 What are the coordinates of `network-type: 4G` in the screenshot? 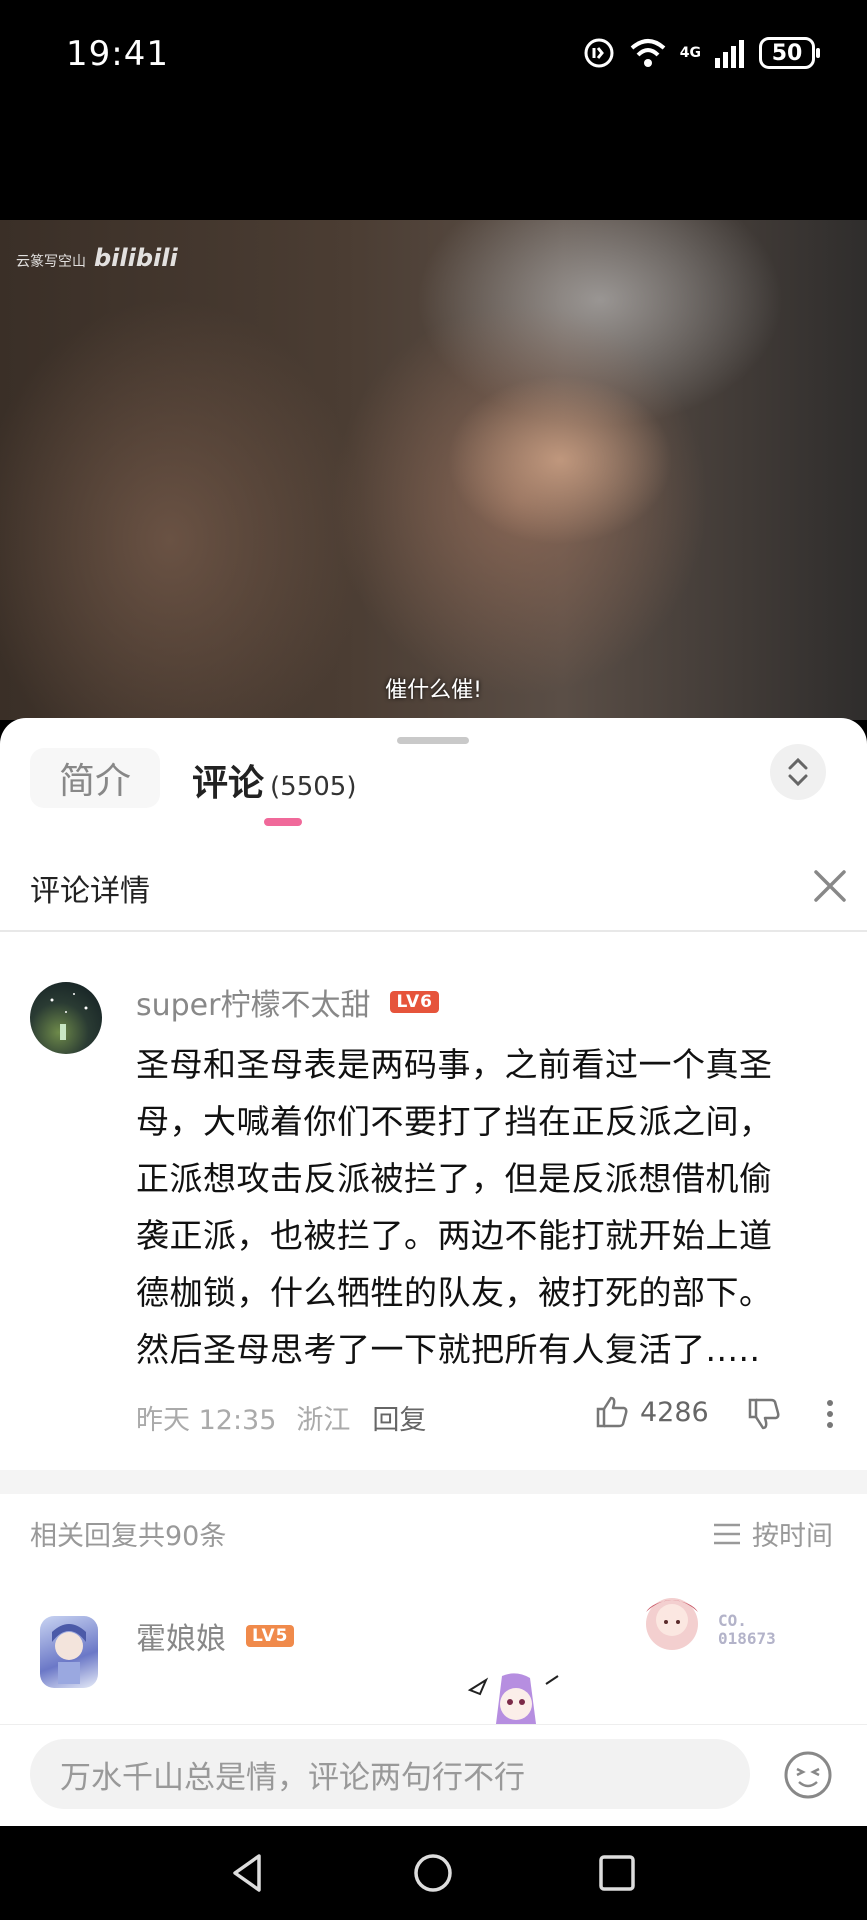 It's located at (690, 53).